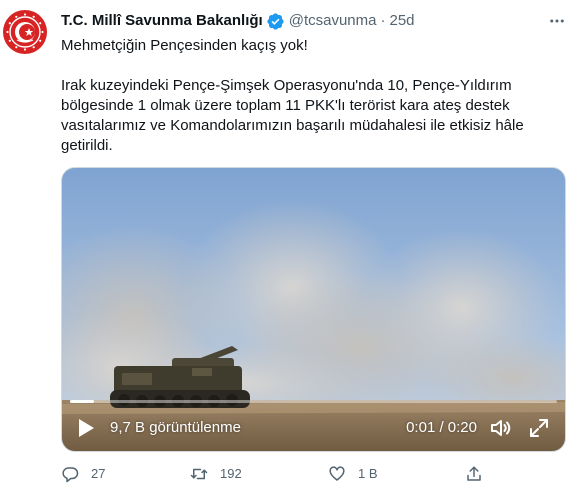 This screenshot has height=495, width=586. Describe the element at coordinates (82, 401) in the screenshot. I see `video-progress-fill` at that location.